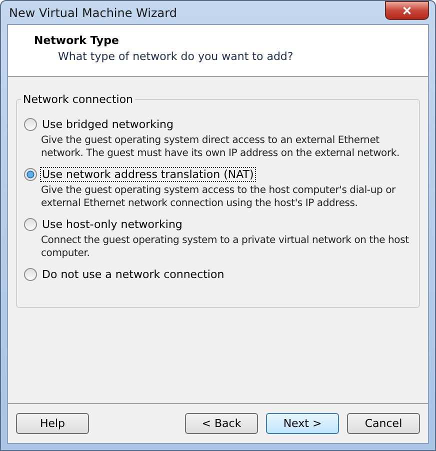 The height and width of the screenshot is (451, 436). I want to click on radio-label: Do not use a network connection, so click(133, 274).